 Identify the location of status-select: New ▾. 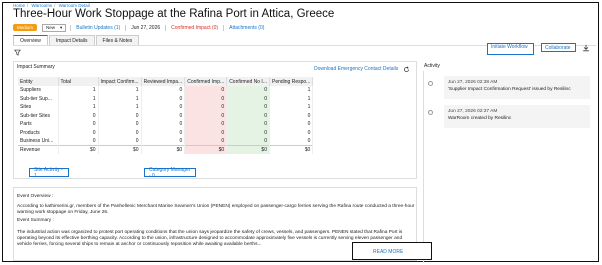
(54, 27).